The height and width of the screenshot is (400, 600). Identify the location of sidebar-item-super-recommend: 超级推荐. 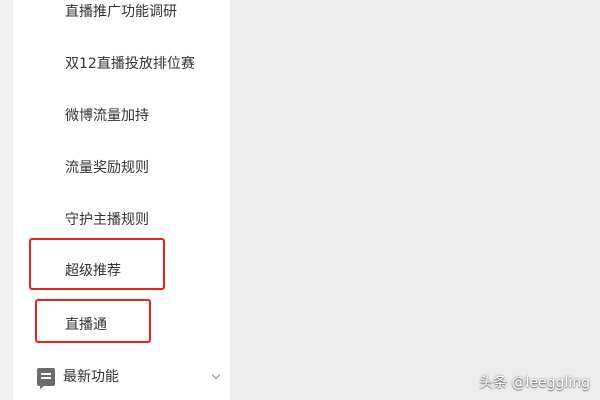
(93, 271).